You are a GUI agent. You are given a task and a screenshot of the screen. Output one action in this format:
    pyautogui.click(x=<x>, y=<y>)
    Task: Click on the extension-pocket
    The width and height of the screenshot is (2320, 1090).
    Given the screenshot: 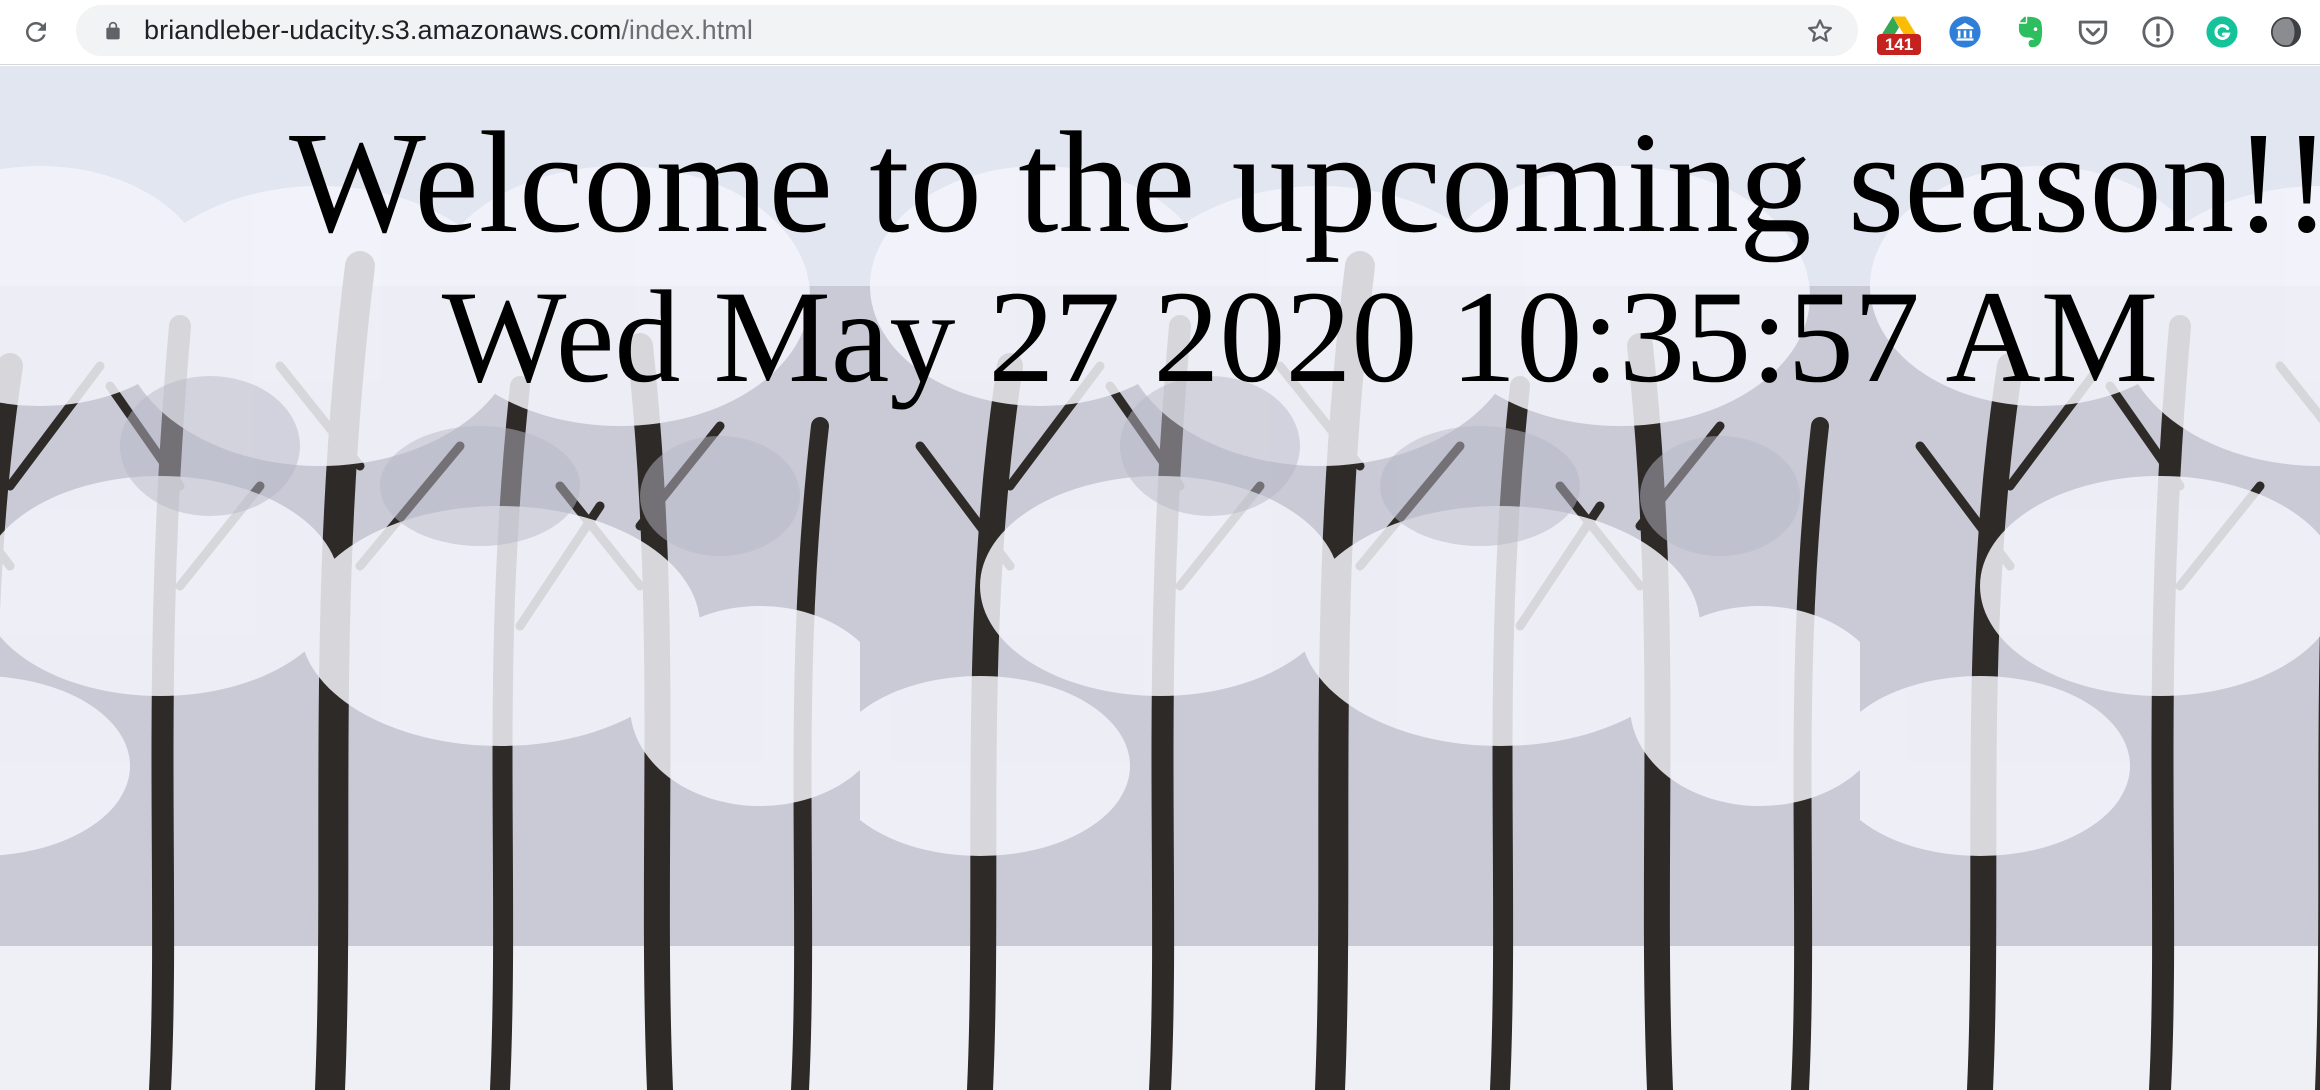 What is the action you would take?
    pyautogui.click(x=2093, y=32)
    